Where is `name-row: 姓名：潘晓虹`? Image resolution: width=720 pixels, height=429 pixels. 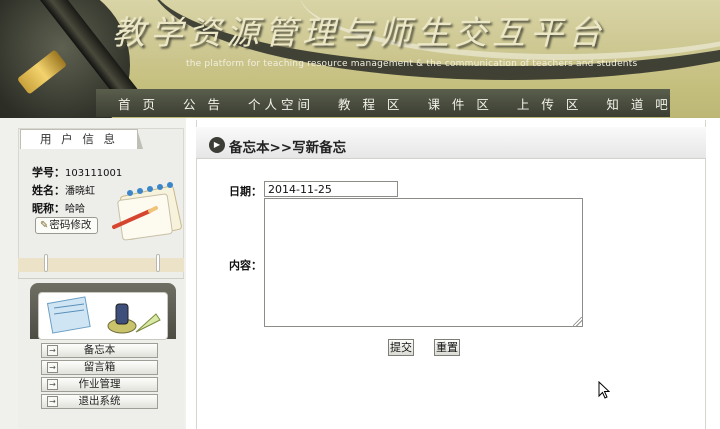 name-row: 姓名：潘晓虹 is located at coordinates (77, 191).